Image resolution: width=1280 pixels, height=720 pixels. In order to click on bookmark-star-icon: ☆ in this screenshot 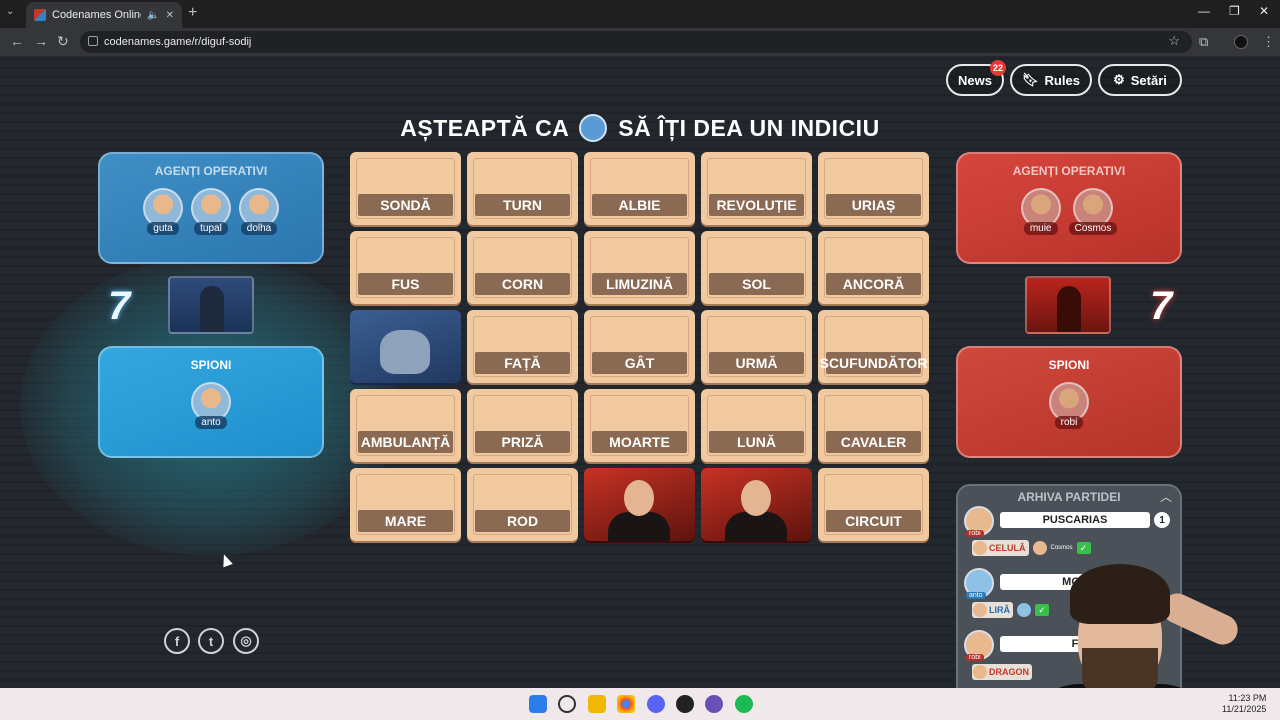, I will do `click(1174, 41)`.